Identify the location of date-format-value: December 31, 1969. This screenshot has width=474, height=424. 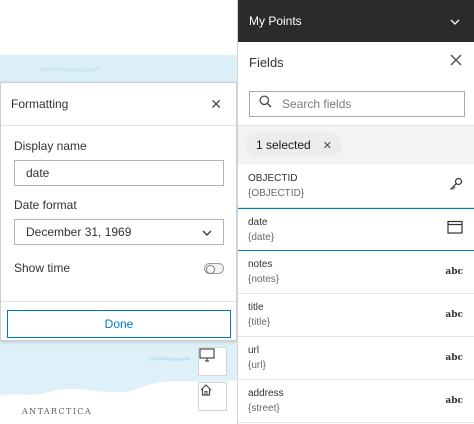
(79, 232).